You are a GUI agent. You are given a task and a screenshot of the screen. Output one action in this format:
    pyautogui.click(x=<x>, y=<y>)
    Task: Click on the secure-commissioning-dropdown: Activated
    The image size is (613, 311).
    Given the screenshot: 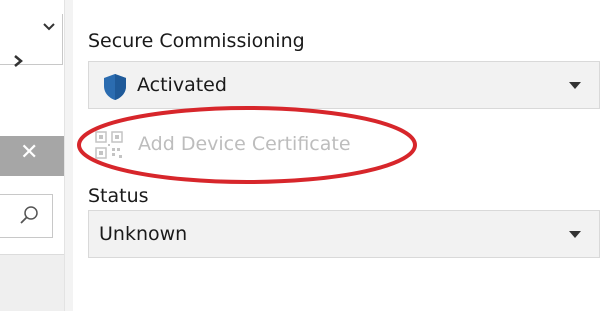 What is the action you would take?
    pyautogui.click(x=344, y=85)
    